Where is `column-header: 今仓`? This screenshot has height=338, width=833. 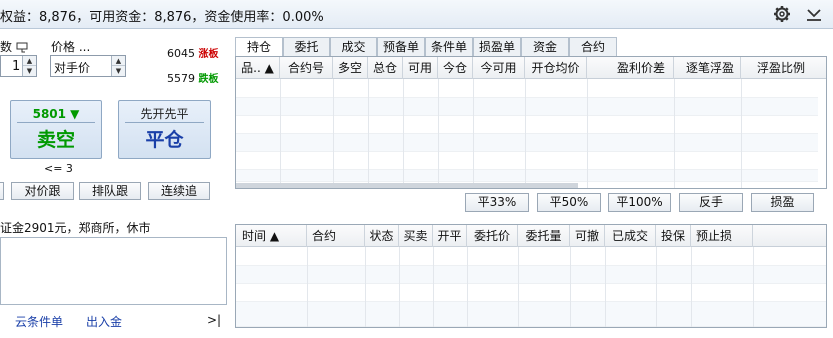
column-header: 今仓 is located at coordinates (455, 68).